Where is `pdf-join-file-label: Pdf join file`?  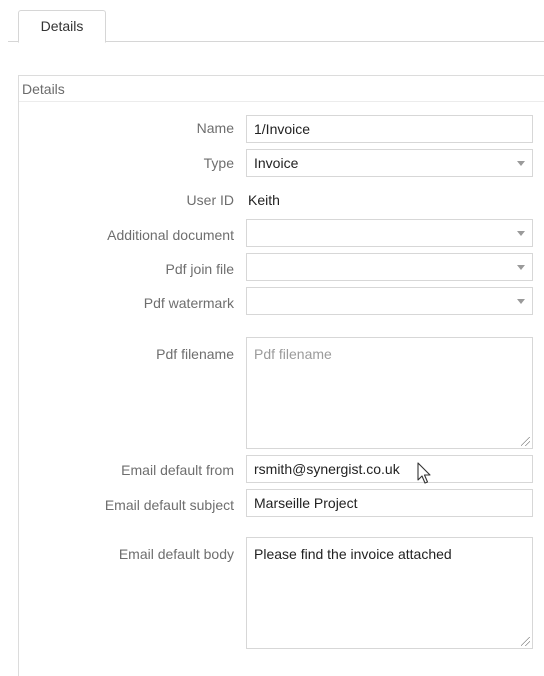 pdf-join-file-label: Pdf join file is located at coordinates (199, 269).